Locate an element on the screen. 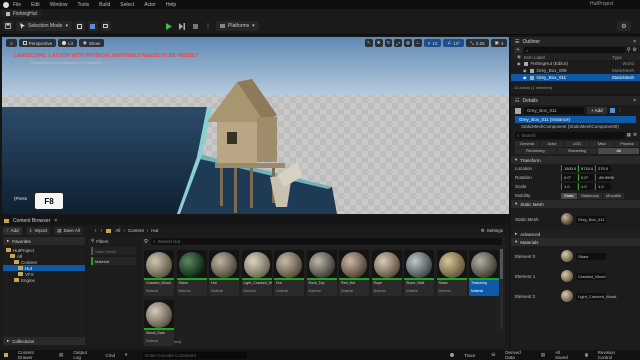 This screenshot has height=360, width=640. mobility-stationary: Stationary is located at coordinates (590, 195).